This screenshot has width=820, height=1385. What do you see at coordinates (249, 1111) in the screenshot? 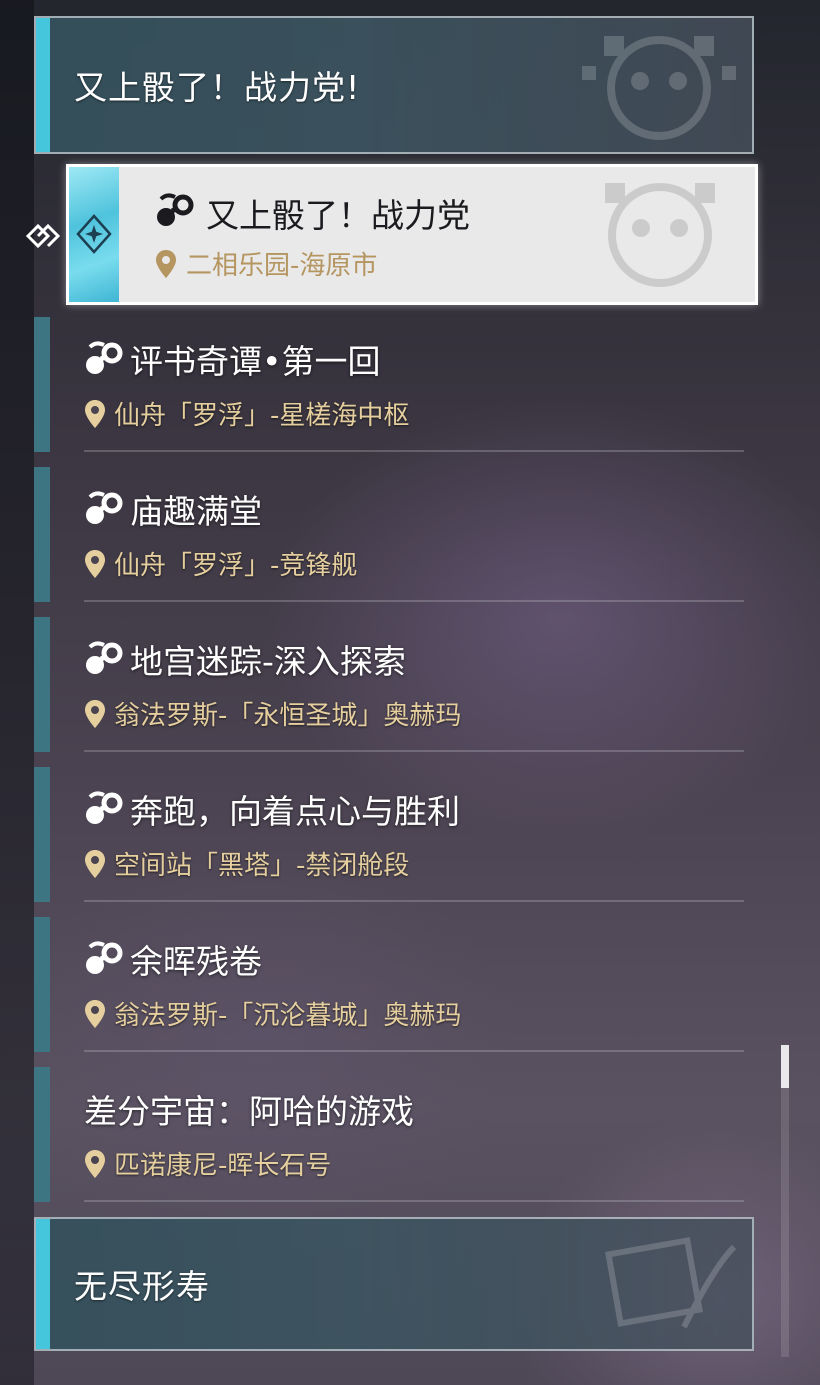
I see `activity-name: 差分宇宙：阿哈的游戏` at bounding box center [249, 1111].